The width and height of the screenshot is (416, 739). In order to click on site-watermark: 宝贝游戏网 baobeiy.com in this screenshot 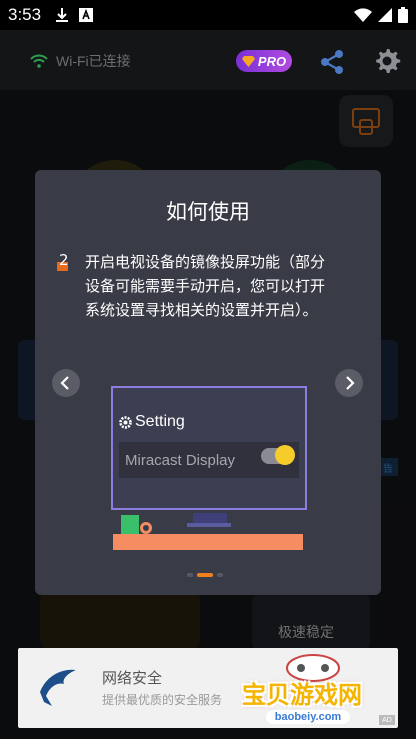, I will do `click(313, 689)`.